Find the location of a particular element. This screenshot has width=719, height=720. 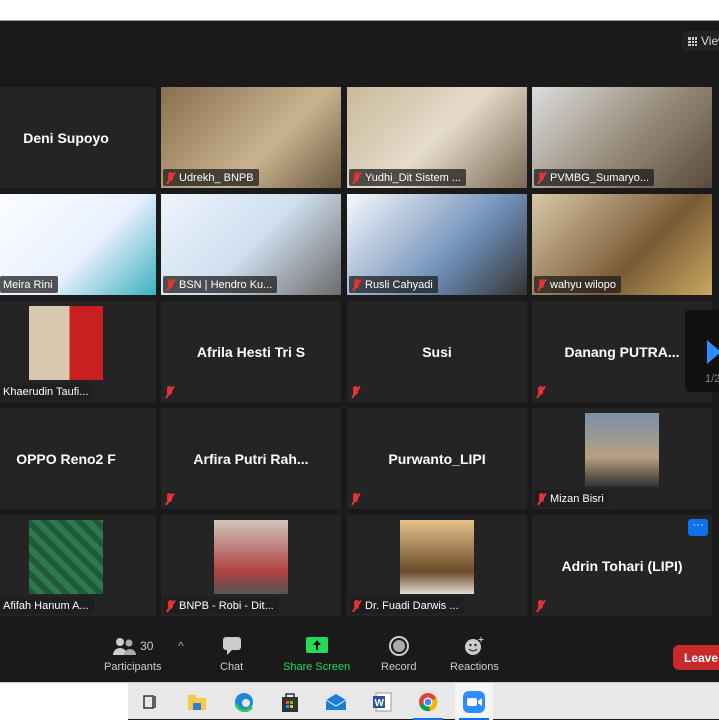

store-icon is located at coordinates (290, 701).